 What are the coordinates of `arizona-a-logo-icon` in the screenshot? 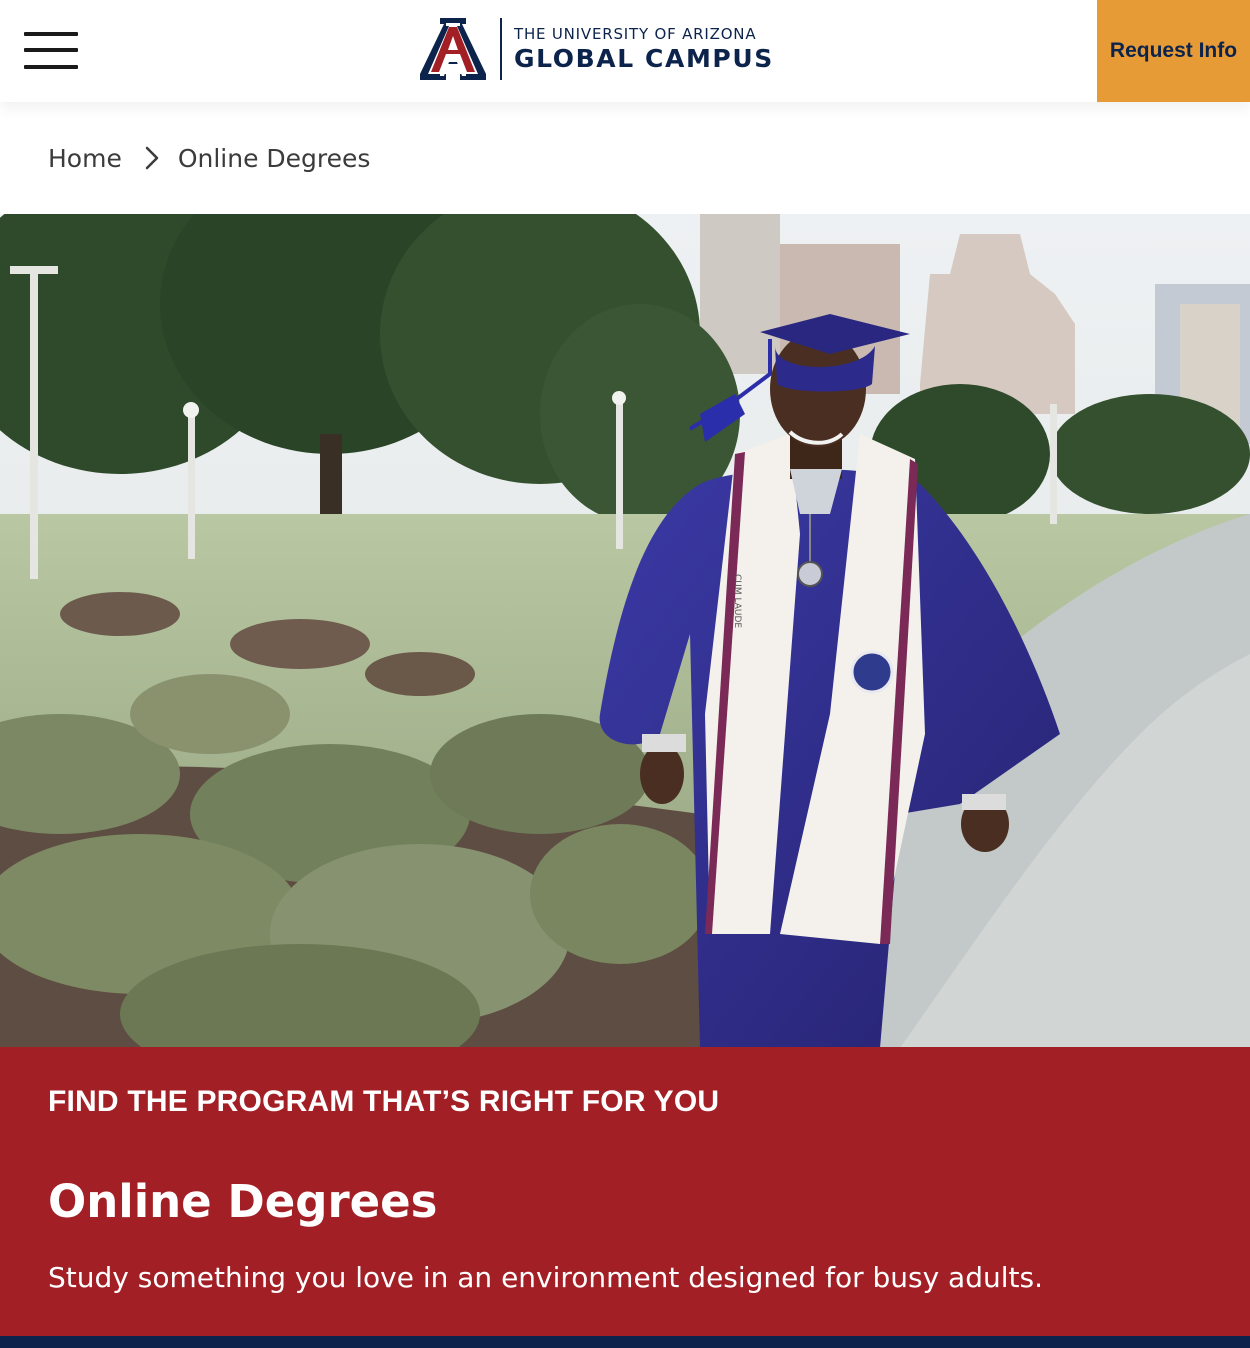 It's located at (453, 49).